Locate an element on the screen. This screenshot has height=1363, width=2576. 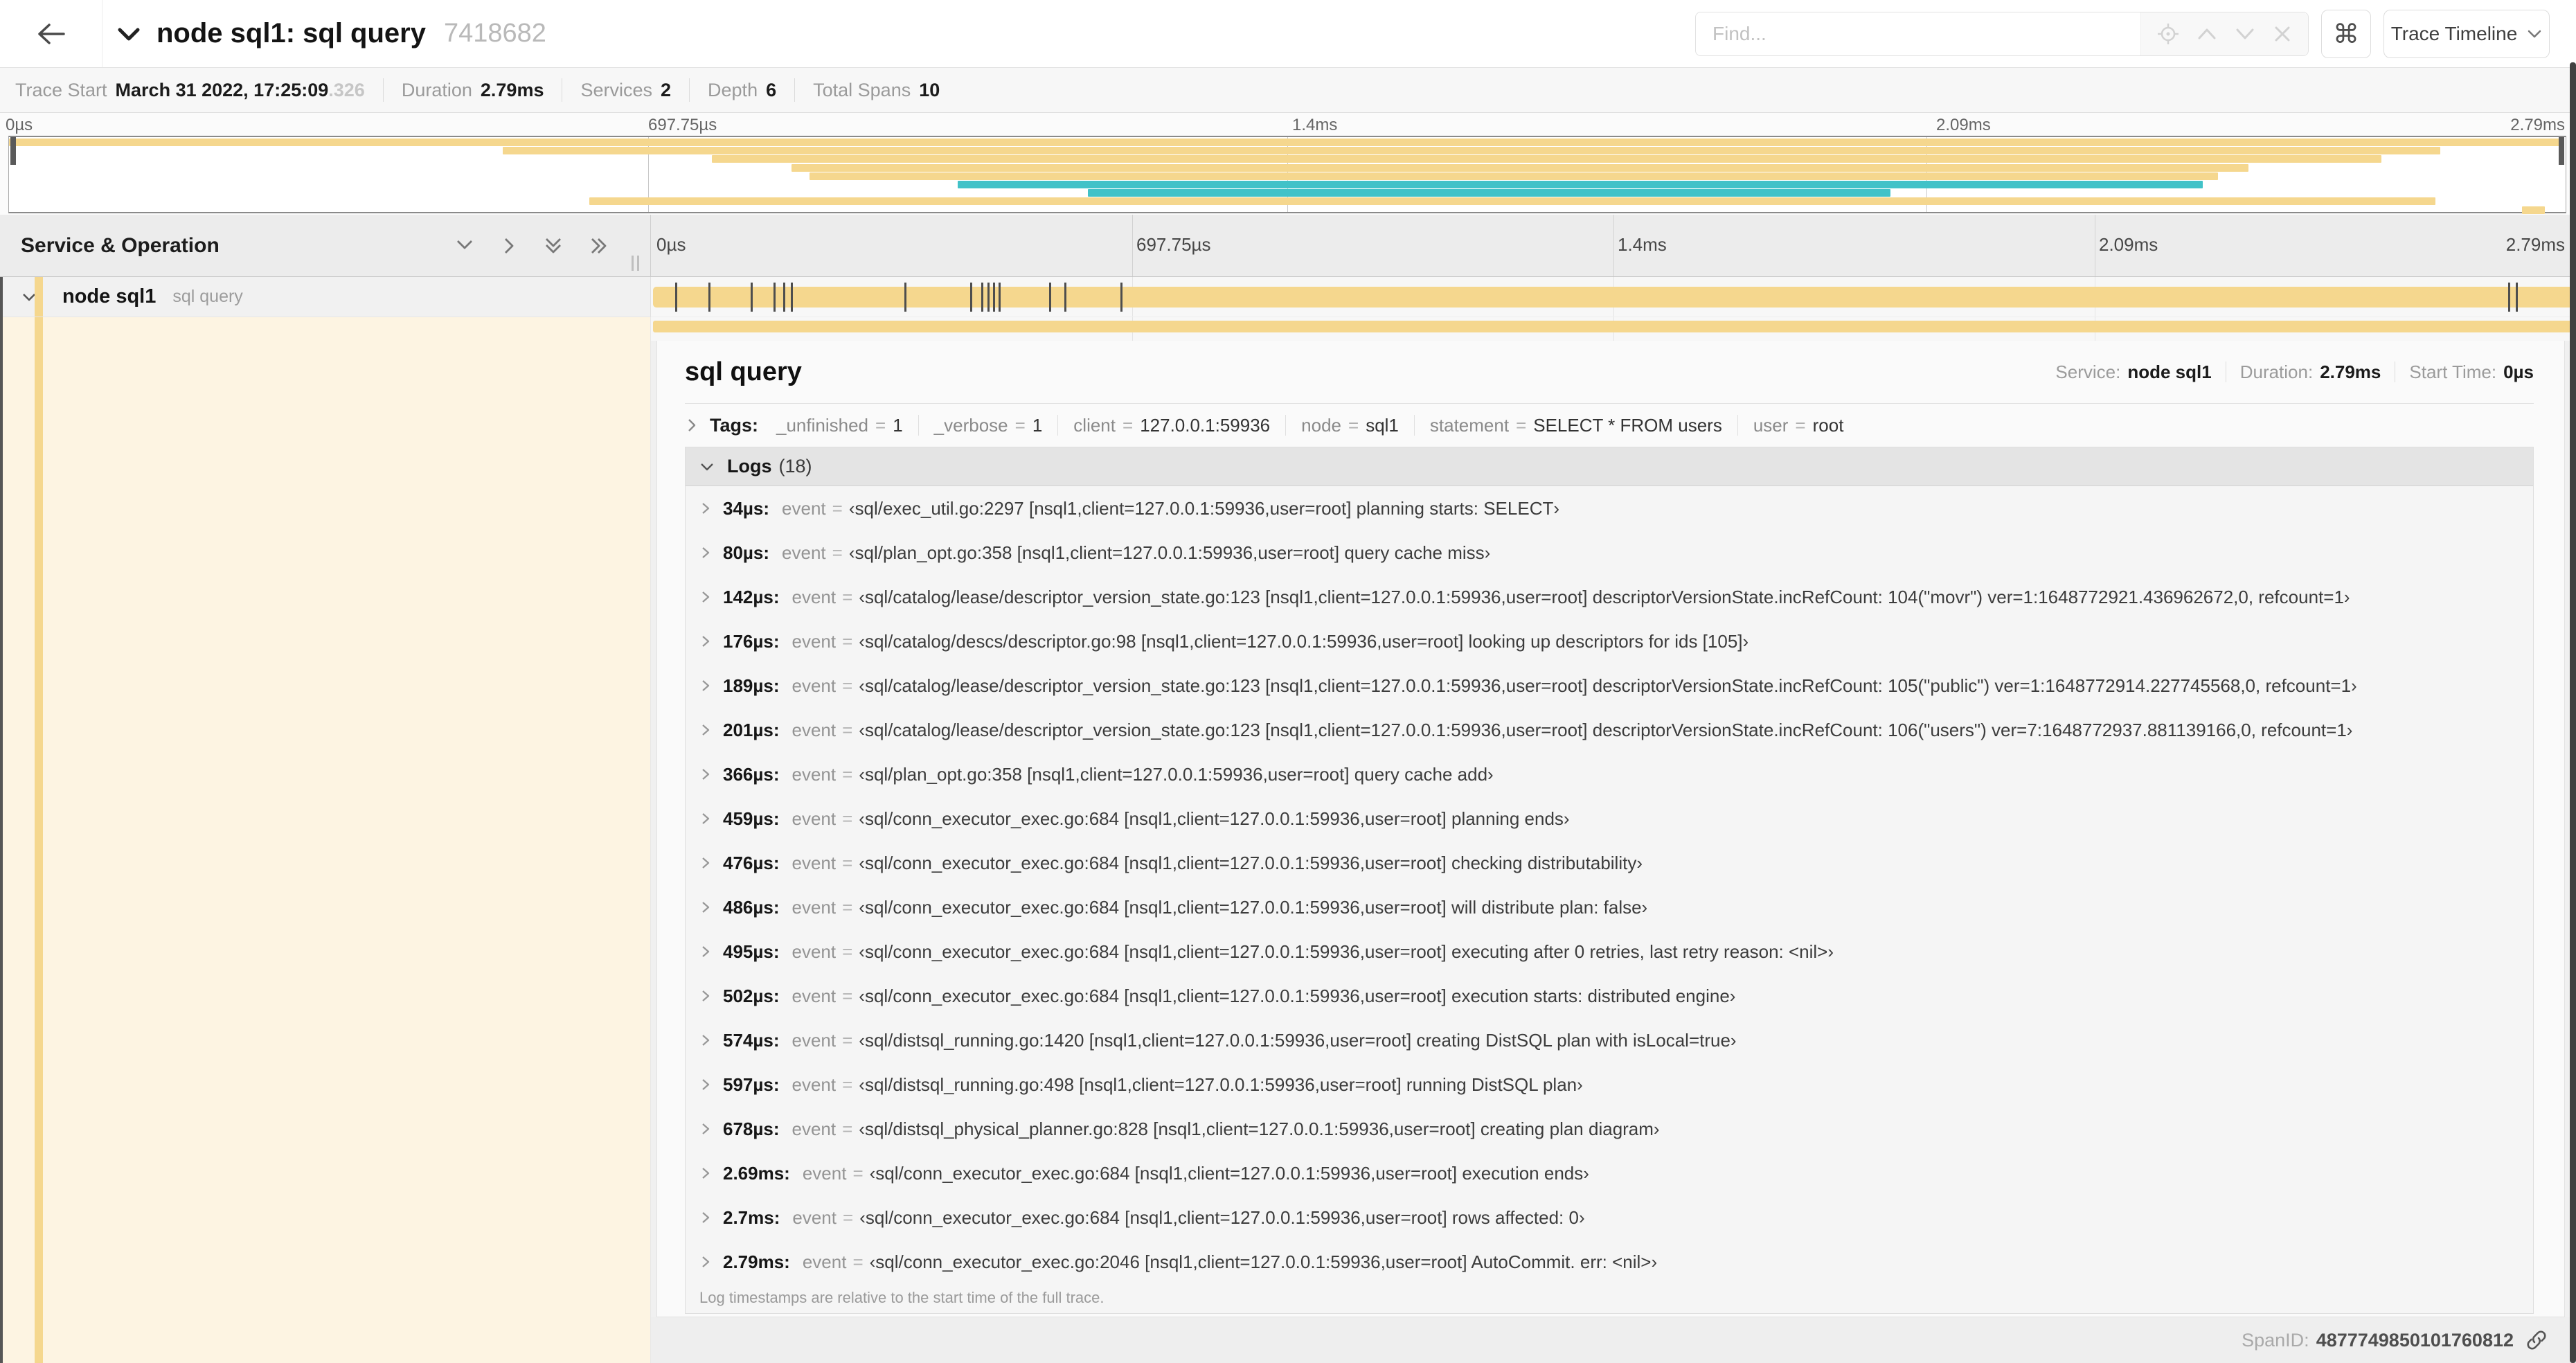
find-input is located at coordinates (1918, 33).